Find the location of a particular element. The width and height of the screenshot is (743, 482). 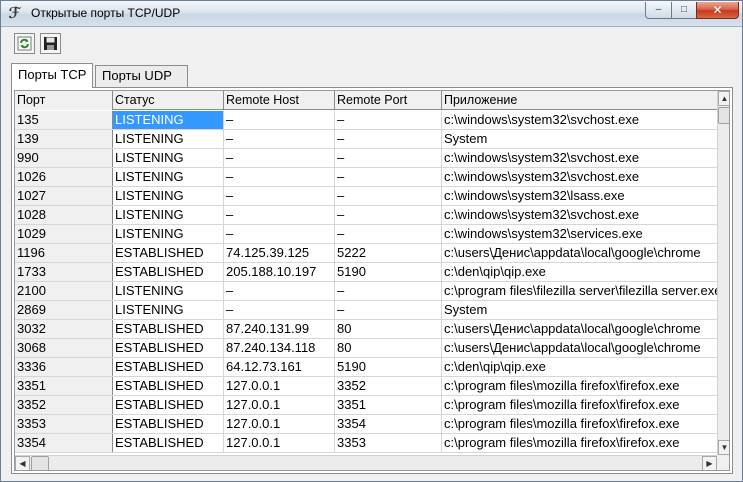

table-row: 2869 LISTENING – – System is located at coordinates (366, 310).